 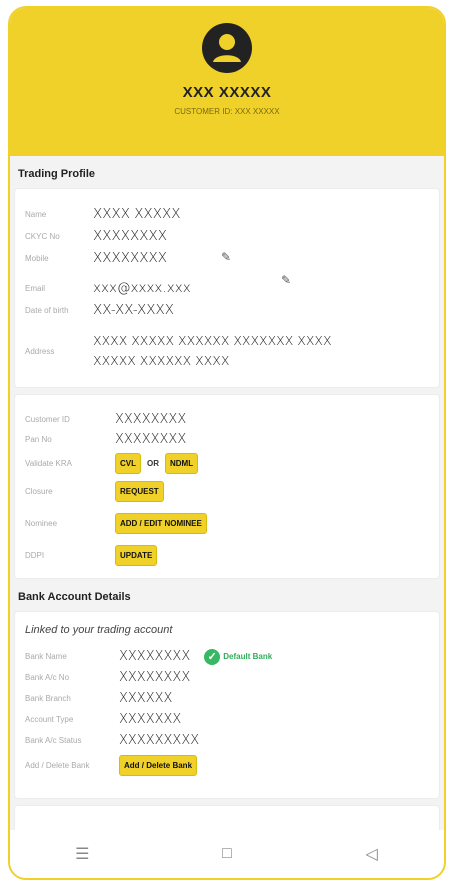 I want to click on bank-details-title: Bank Account Details, so click(x=74, y=597).